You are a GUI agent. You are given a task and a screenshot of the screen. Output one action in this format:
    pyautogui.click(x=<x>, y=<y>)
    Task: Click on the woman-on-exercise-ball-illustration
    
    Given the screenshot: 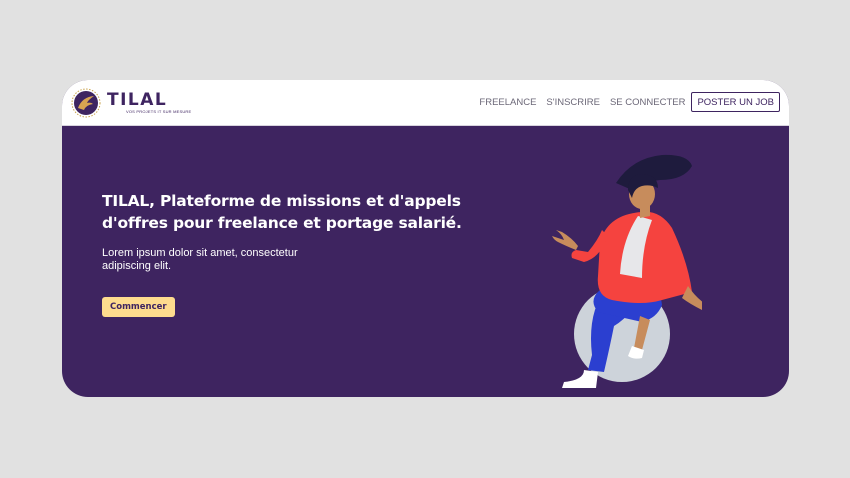 What is the action you would take?
    pyautogui.click(x=627, y=271)
    